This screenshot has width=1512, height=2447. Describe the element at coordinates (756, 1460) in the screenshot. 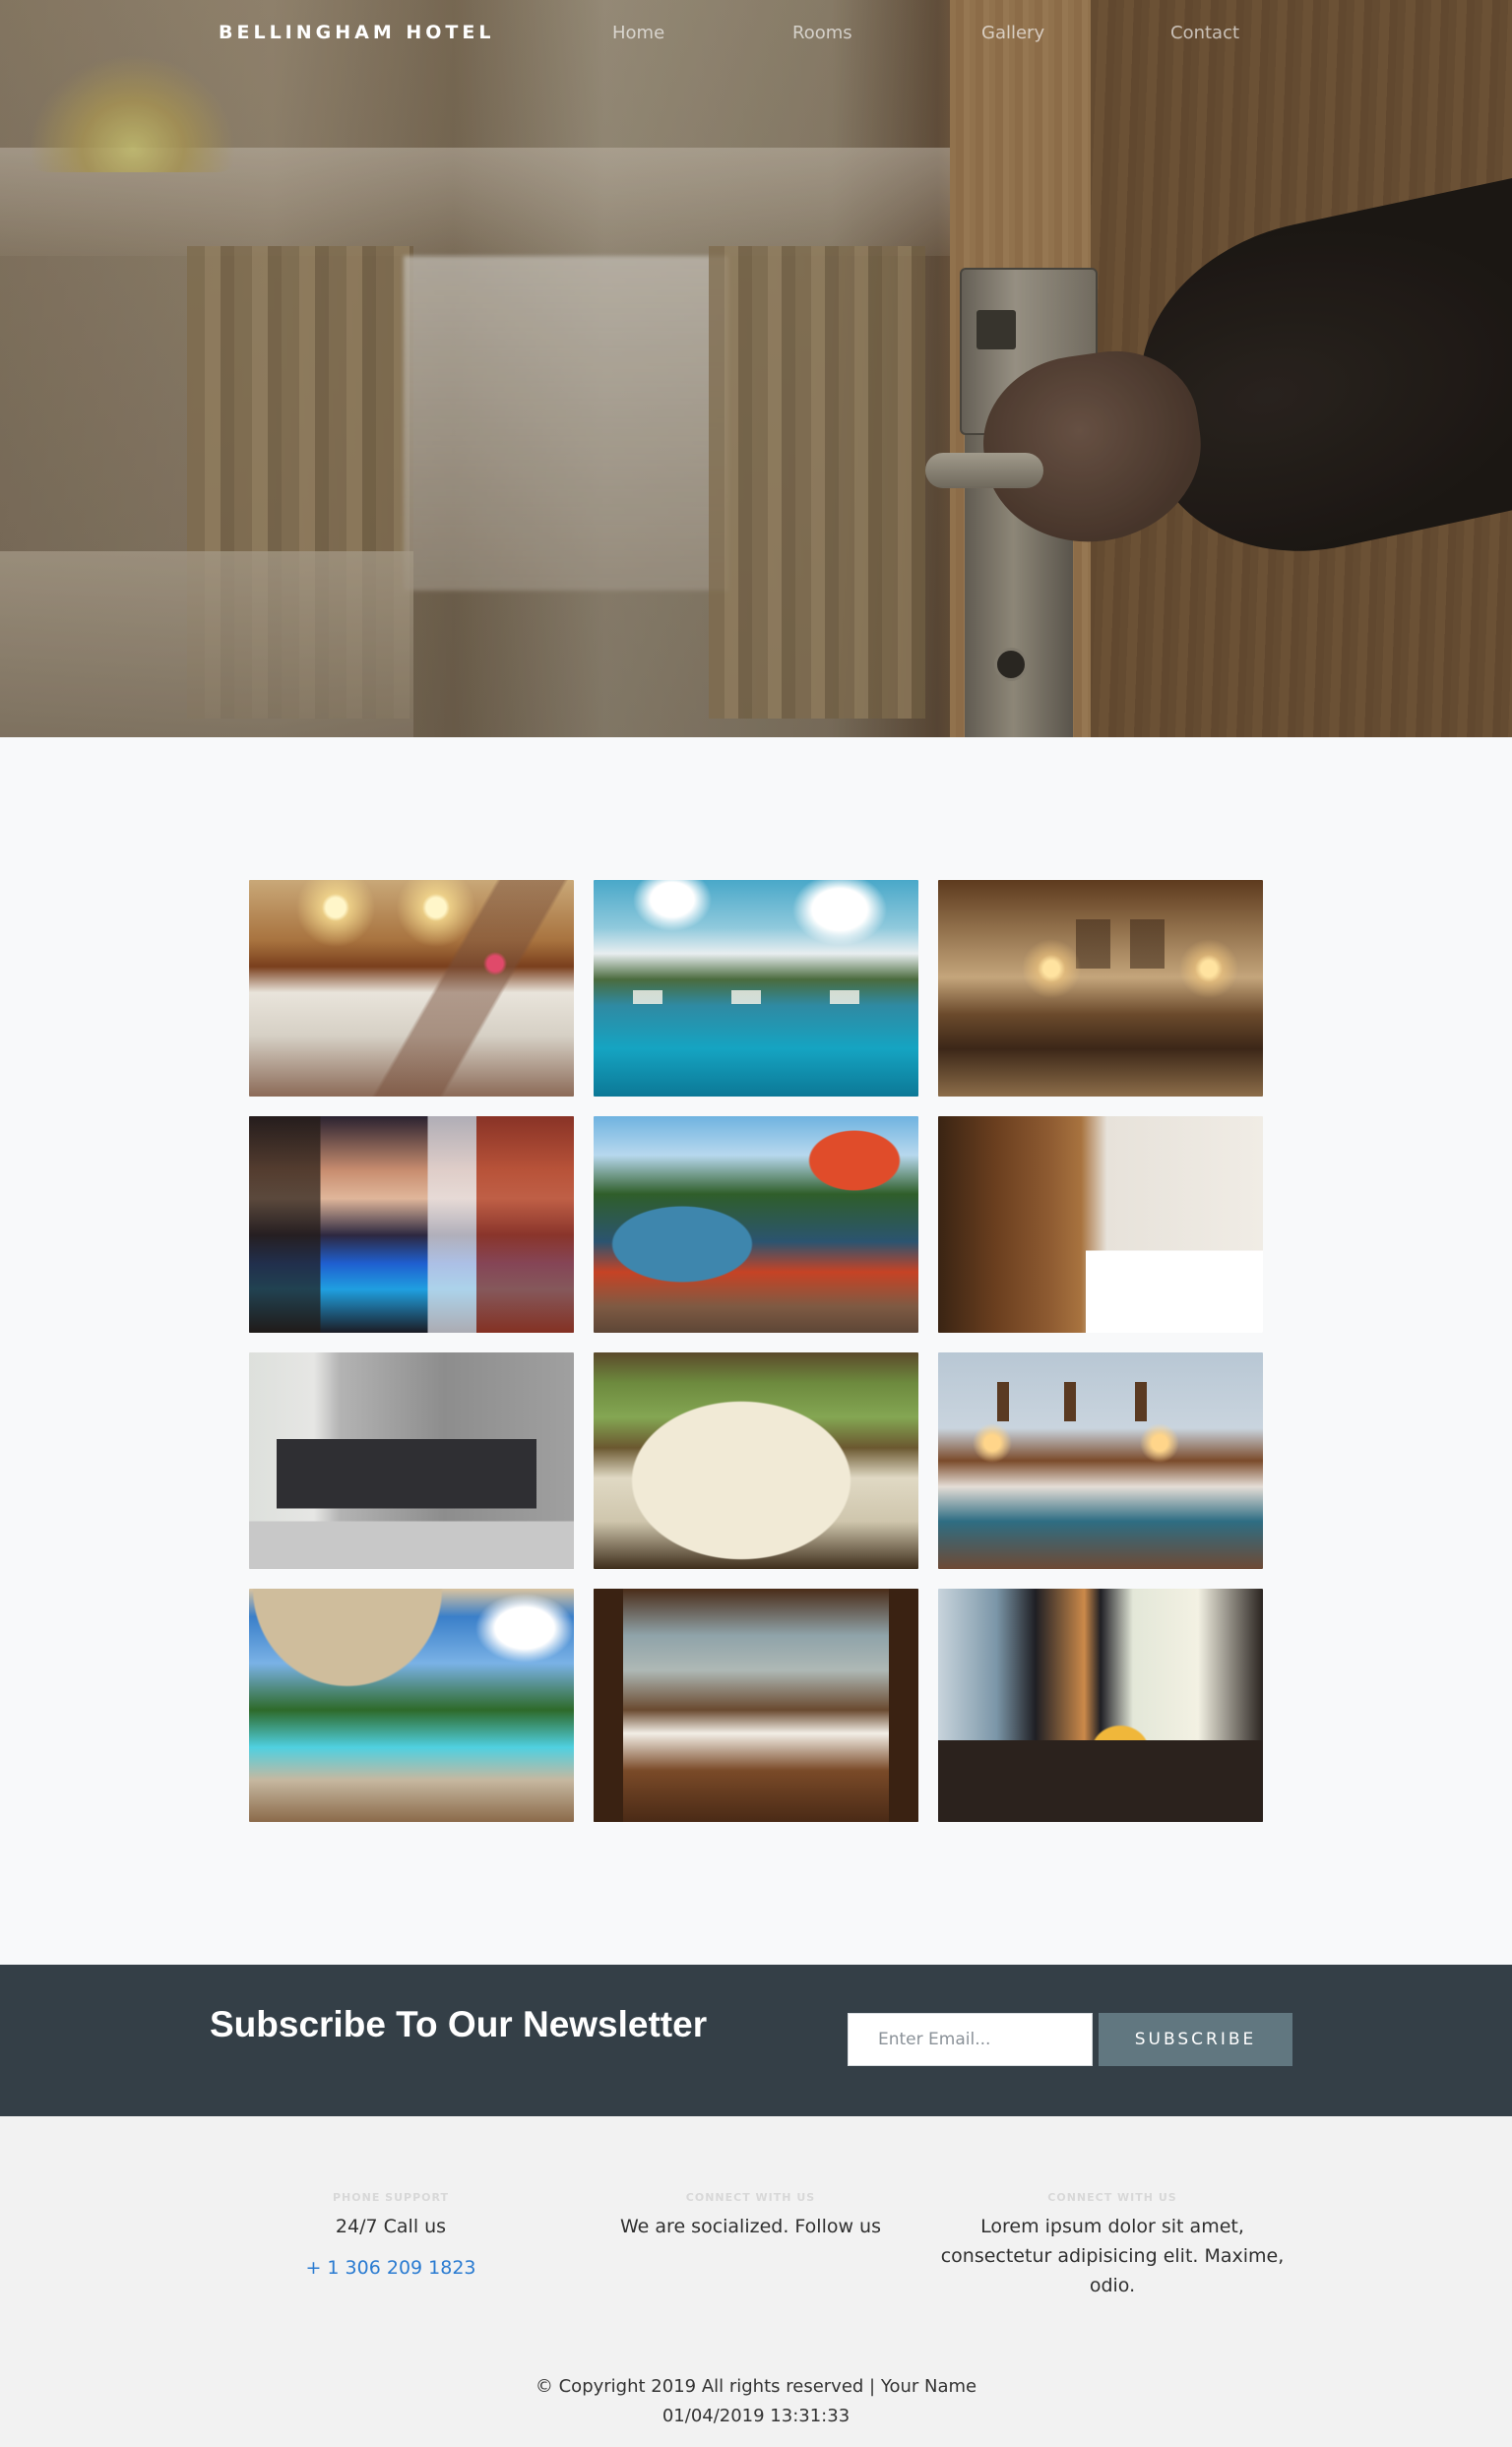

I see `gallery-photo-sectional-sofa` at that location.